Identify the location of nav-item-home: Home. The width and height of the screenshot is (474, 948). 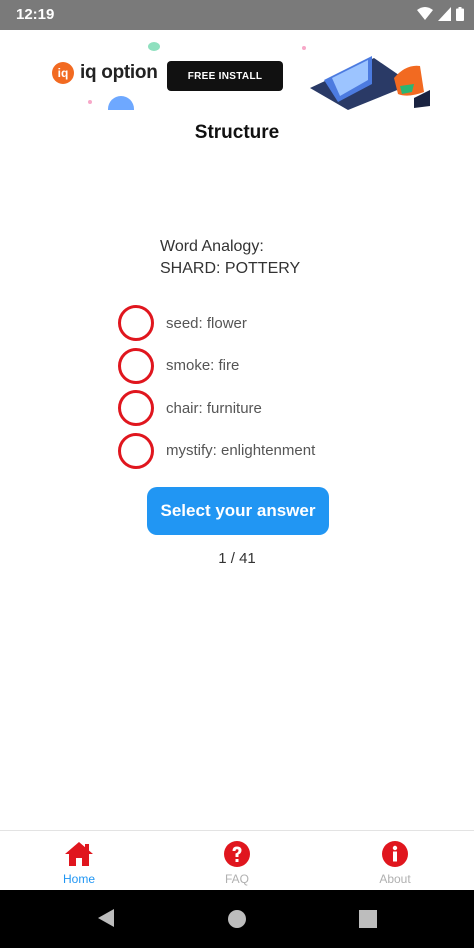
(79, 860).